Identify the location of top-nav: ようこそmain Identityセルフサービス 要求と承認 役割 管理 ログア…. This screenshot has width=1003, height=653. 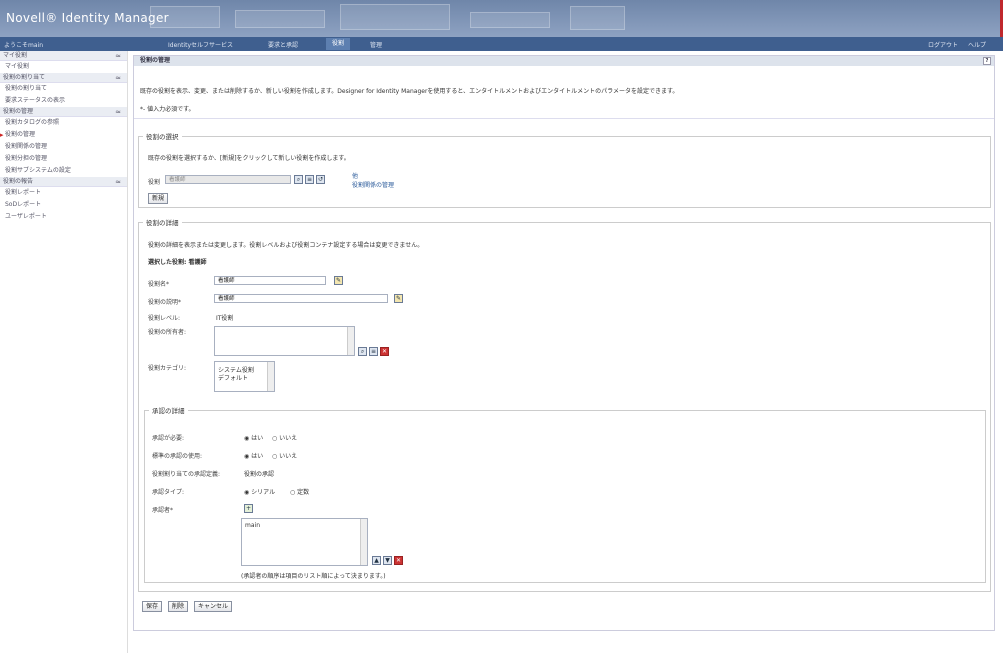
(501, 44).